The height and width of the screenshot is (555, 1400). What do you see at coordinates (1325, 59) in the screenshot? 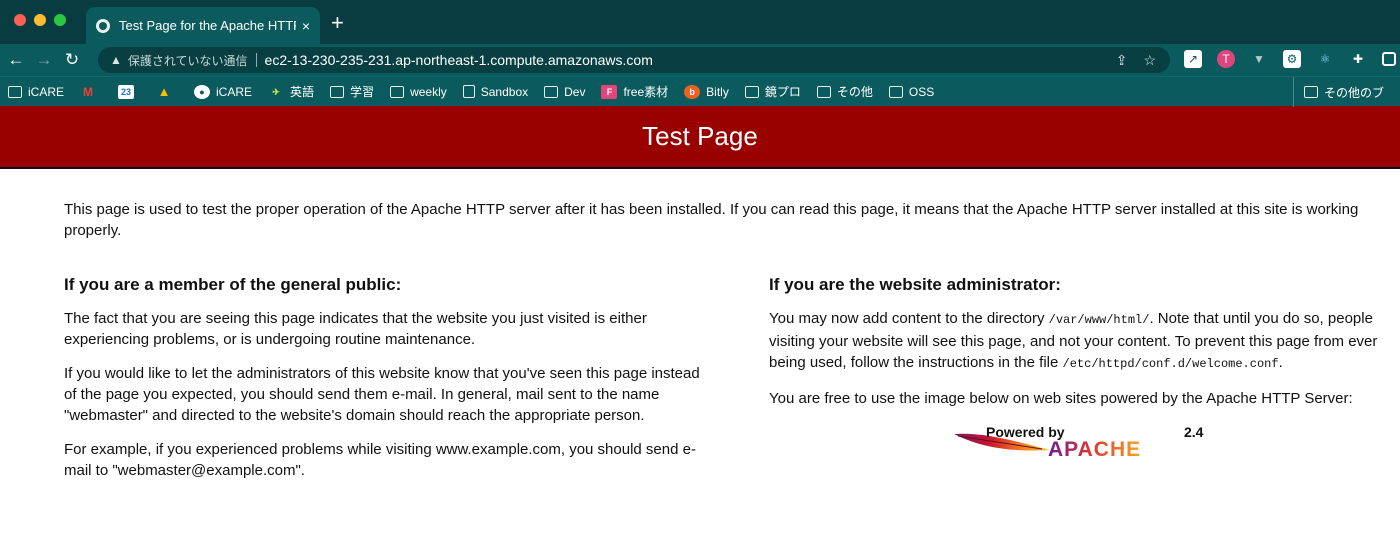
I see `react-devtools-icon: ⚛` at bounding box center [1325, 59].